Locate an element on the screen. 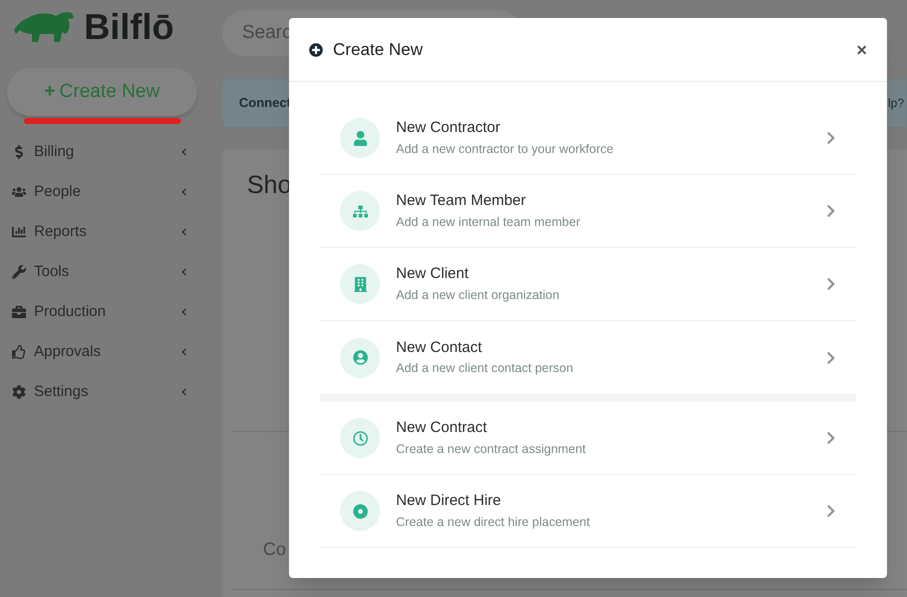 The width and height of the screenshot is (907, 597). create-option: New Contact Add a new client contact person is located at coordinates (588, 357).